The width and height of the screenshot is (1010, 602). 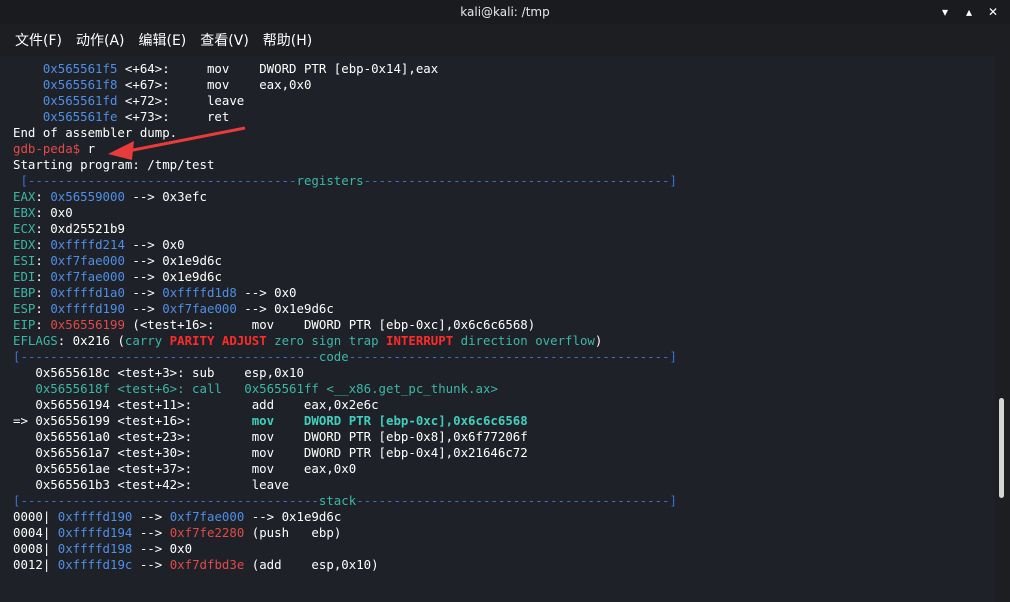 What do you see at coordinates (24, 212) in the screenshot?
I see `terminal-text: EBX` at bounding box center [24, 212].